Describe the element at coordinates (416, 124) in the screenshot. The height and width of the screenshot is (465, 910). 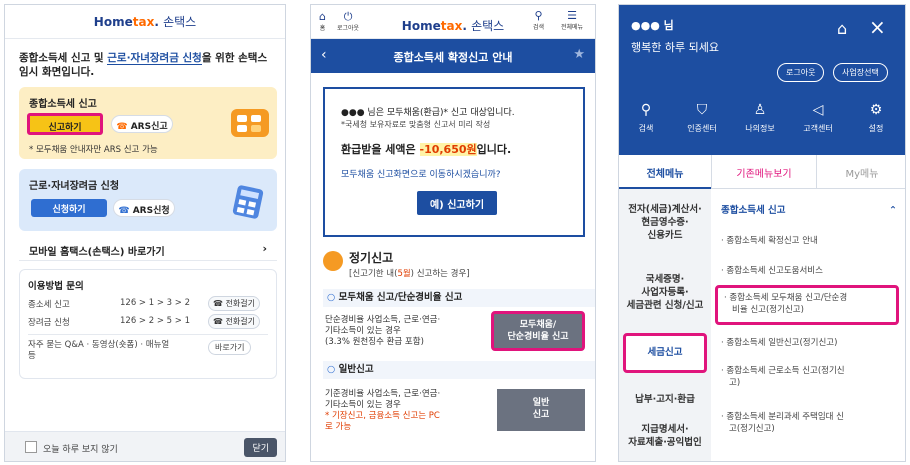
I see `notice-footnote: *국세청 보유자료로 맞춤형 신고서 미리 작성` at that location.